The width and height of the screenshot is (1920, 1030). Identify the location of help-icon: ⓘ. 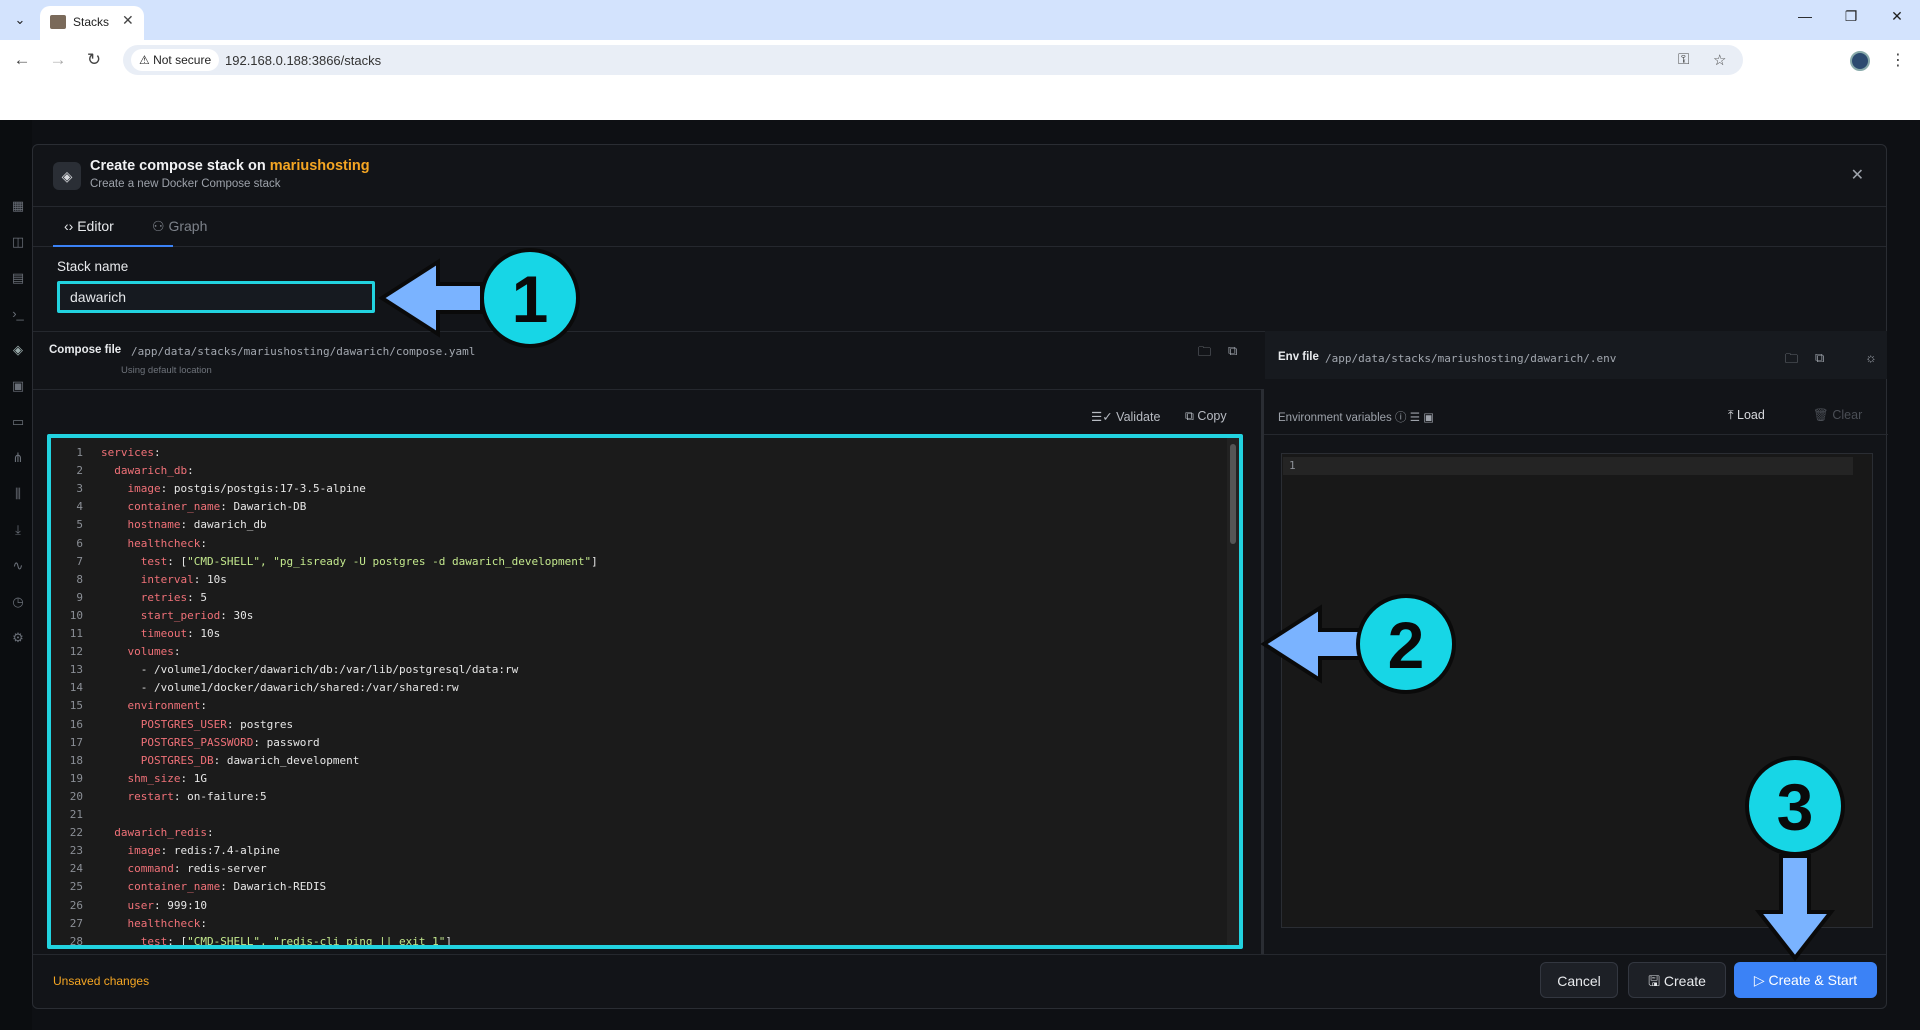
(1401, 418).